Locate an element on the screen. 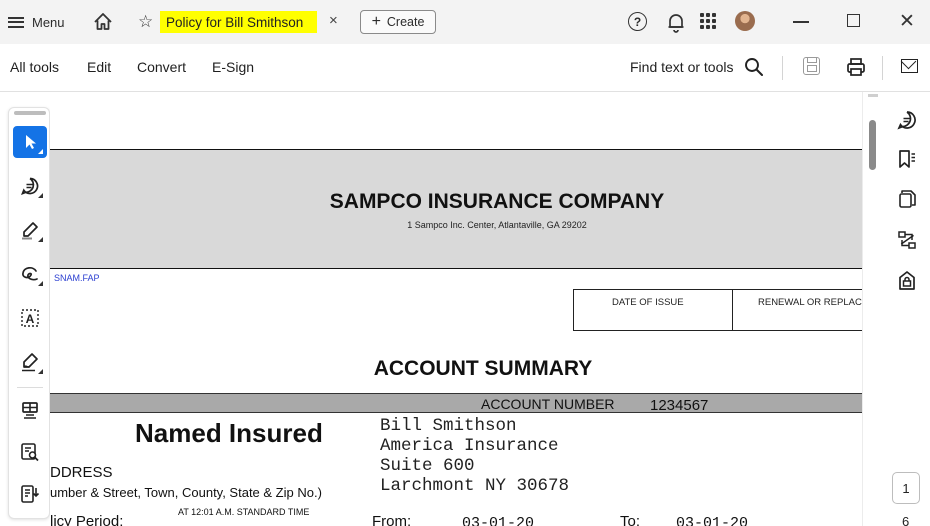  current-page-indicator: 1 is located at coordinates (906, 488).